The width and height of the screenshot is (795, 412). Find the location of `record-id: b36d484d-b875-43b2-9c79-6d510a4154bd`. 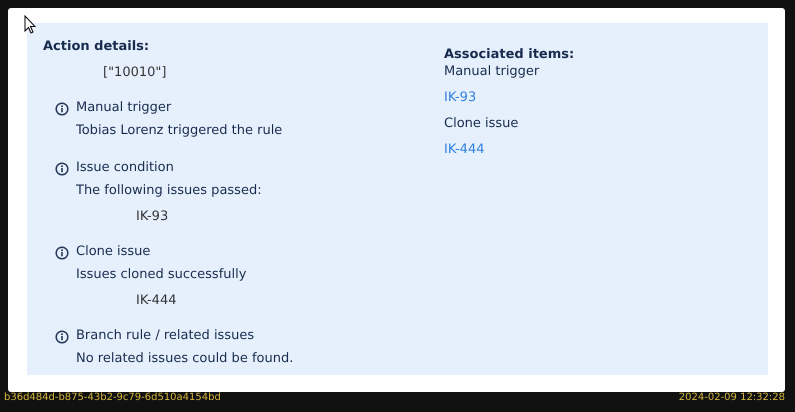

record-id: b36d484d-b875-43b2-9c79-6d510a4154bd is located at coordinates (112, 397).